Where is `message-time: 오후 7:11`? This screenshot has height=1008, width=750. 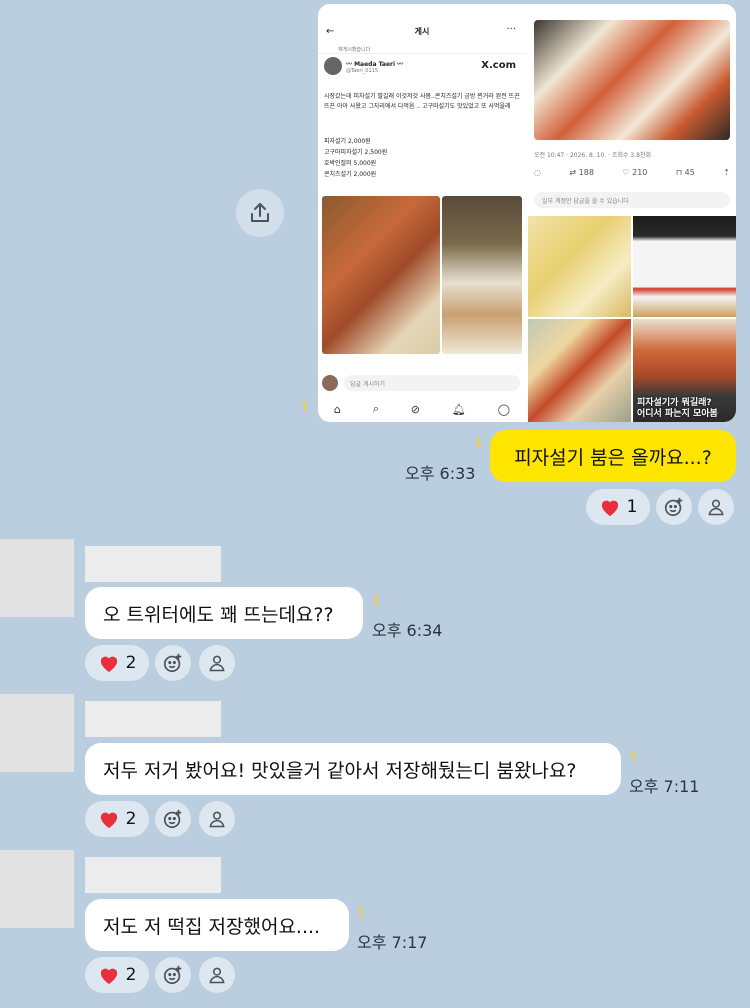 message-time: 오후 7:11 is located at coordinates (664, 786).